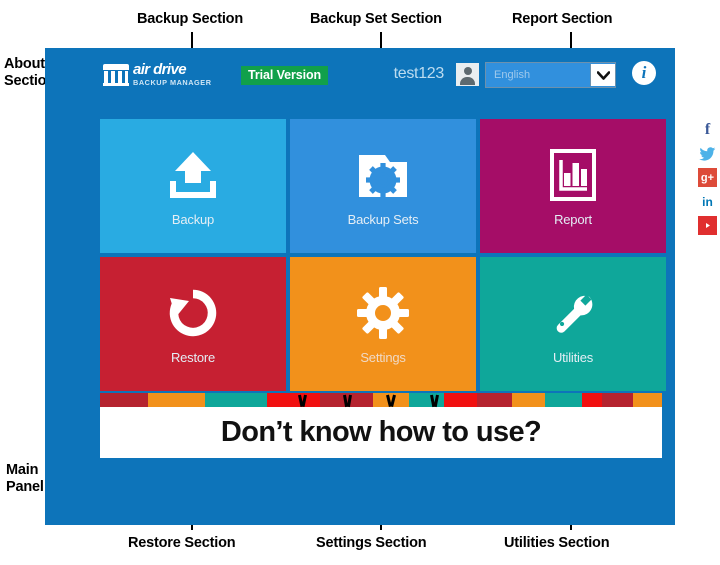  I want to click on tile-settings-label: Settings, so click(383, 357).